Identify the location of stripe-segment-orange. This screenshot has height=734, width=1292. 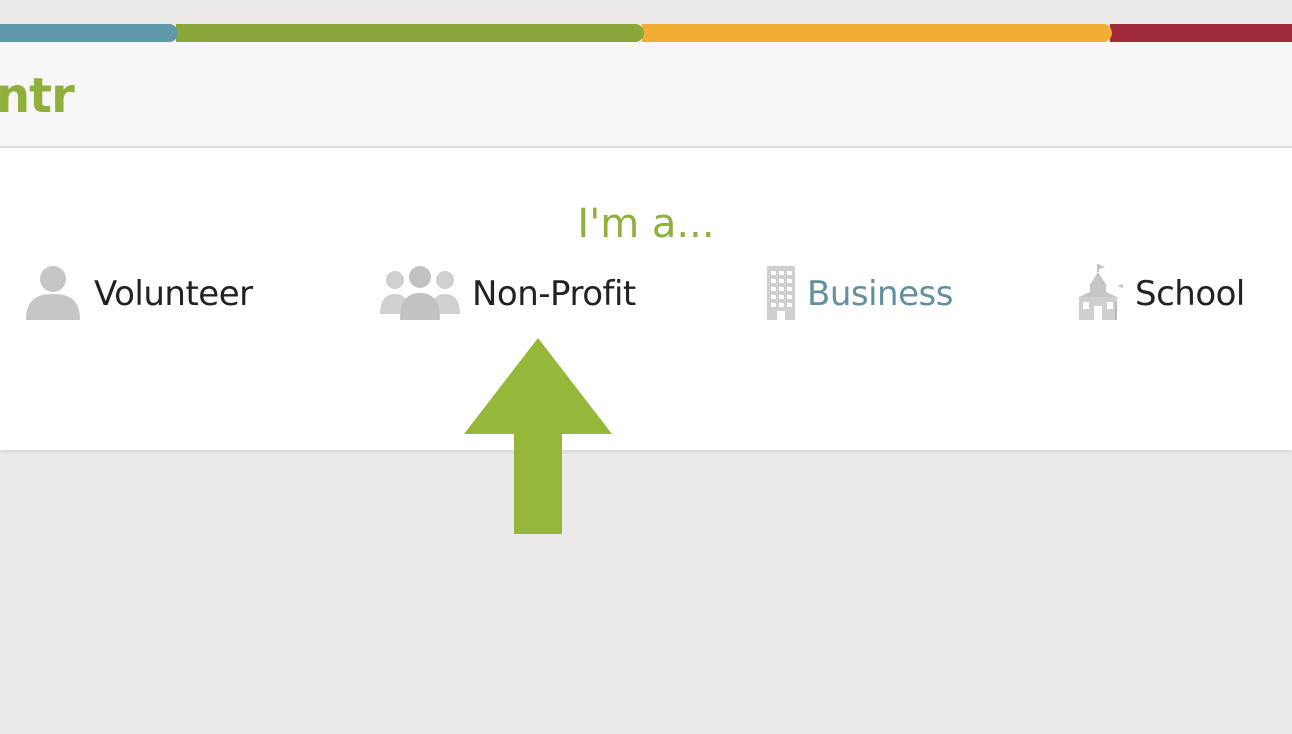
(877, 33).